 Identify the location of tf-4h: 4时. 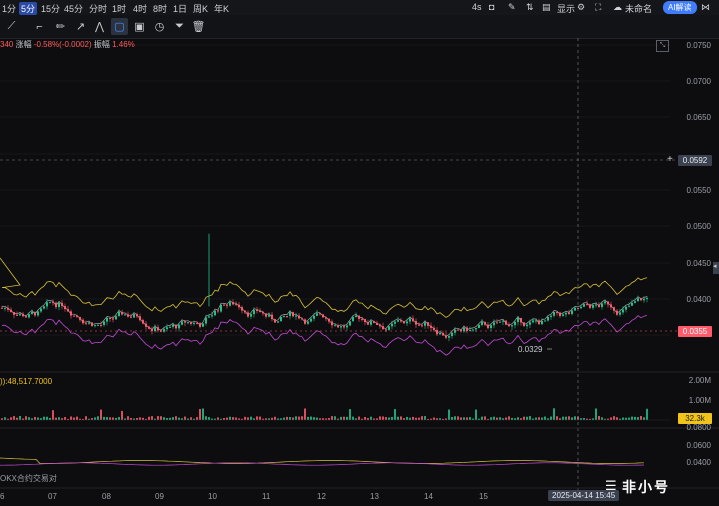
(140, 8).